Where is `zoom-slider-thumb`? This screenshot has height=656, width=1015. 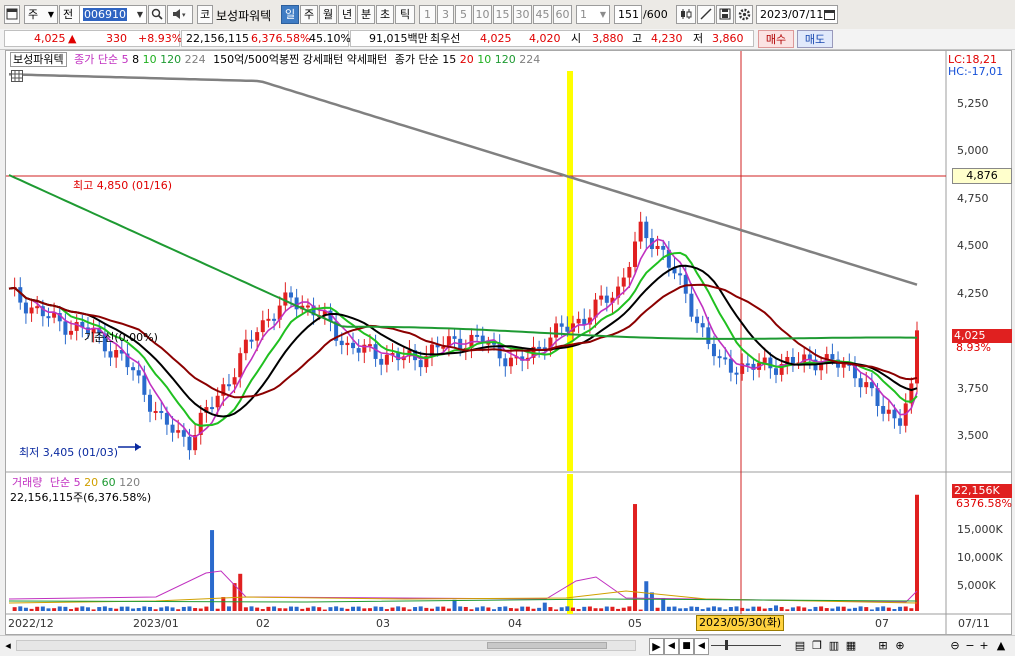 zoom-slider-thumb is located at coordinates (726, 645).